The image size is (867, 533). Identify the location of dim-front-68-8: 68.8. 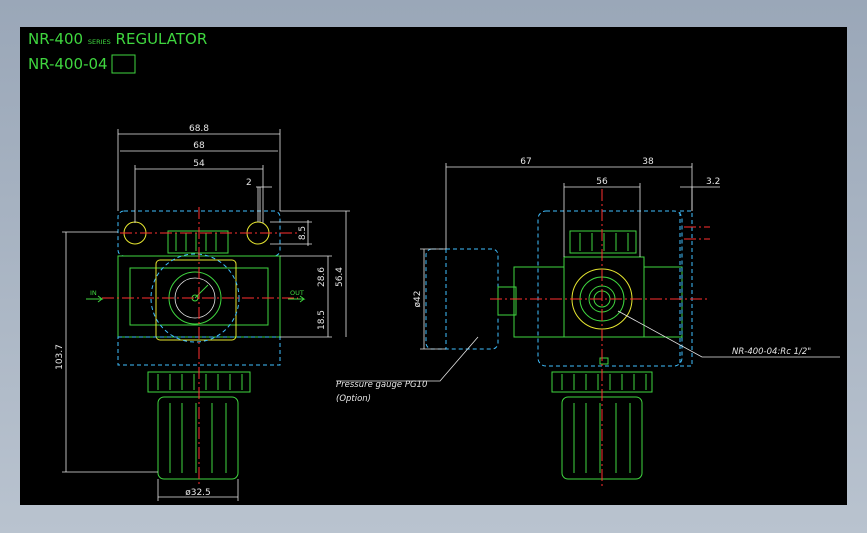
(199, 129).